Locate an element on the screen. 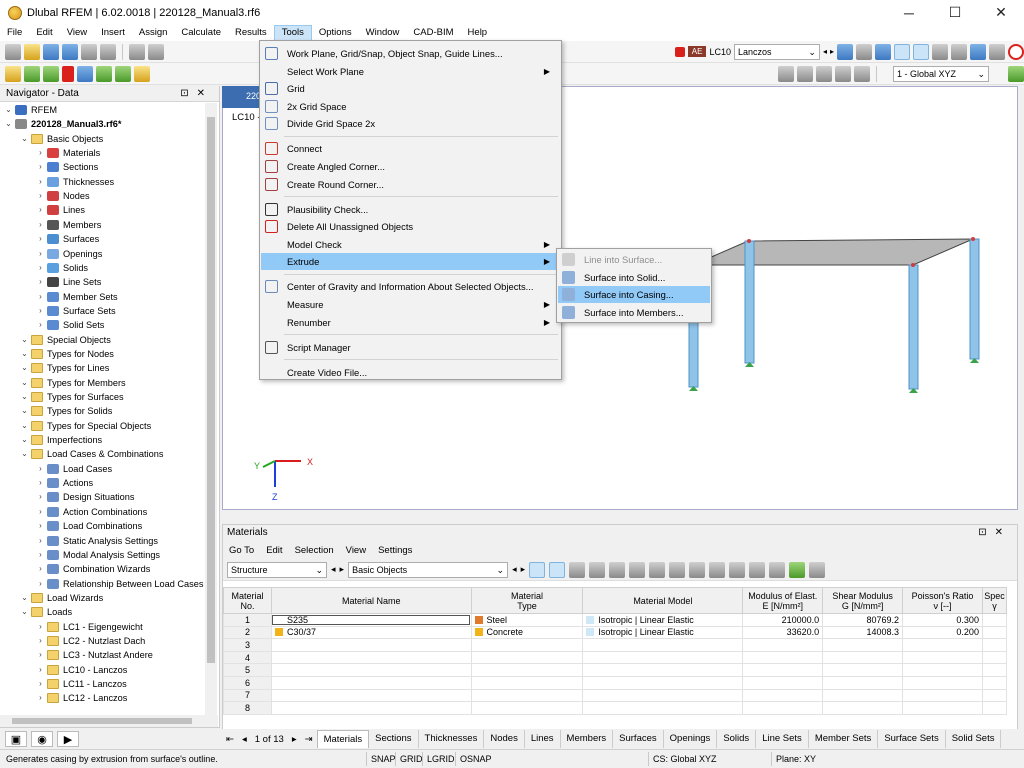  nav-item: ⌄ RFEM is located at coordinates (30, 110).